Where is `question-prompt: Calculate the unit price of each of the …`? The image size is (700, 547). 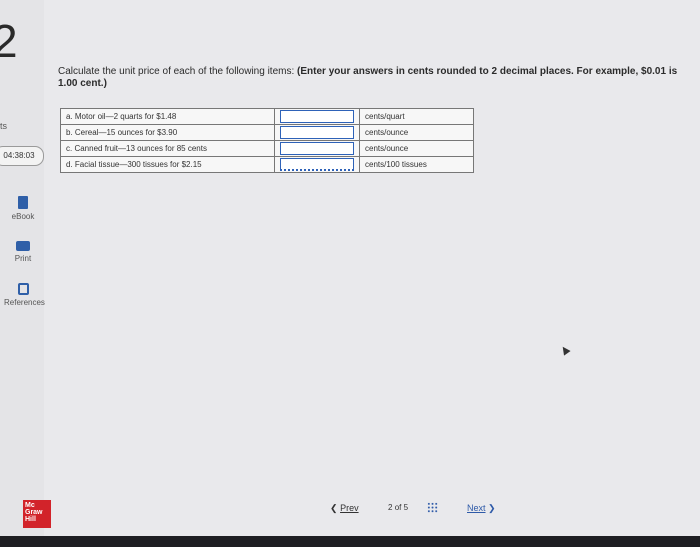 question-prompt: Calculate the unit price of each of the … is located at coordinates (373, 78).